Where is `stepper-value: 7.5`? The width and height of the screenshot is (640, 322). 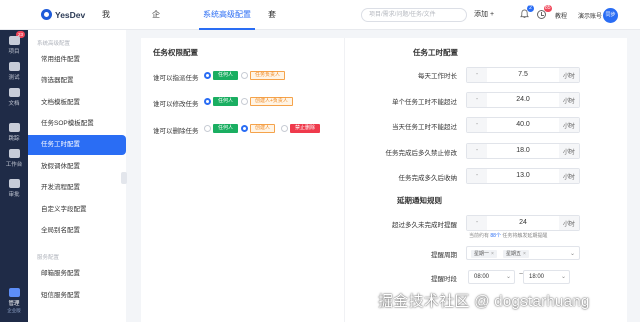 stepper-value: 7.5 is located at coordinates (523, 75).